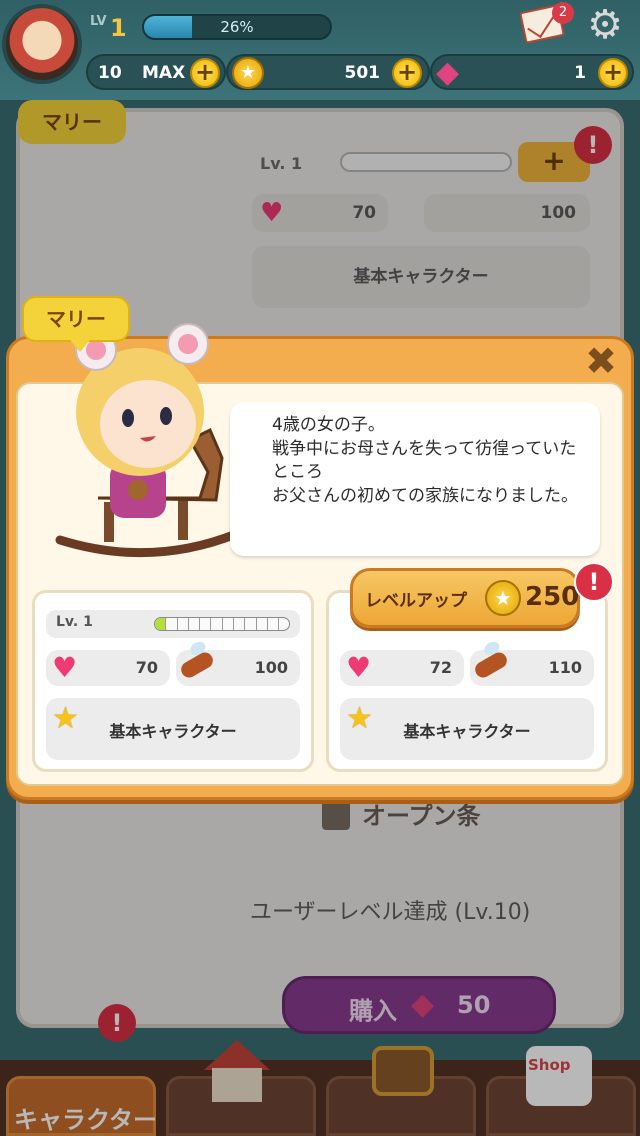 The height and width of the screenshot is (1136, 640). Describe the element at coordinates (613, 73) in the screenshot. I see `add-gems-button: +` at that location.